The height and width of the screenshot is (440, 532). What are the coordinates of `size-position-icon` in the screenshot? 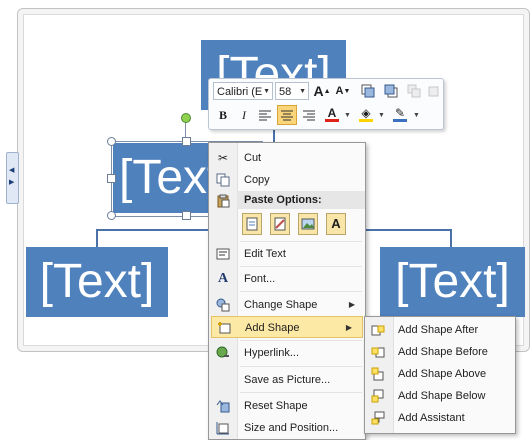 It's located at (223, 428).